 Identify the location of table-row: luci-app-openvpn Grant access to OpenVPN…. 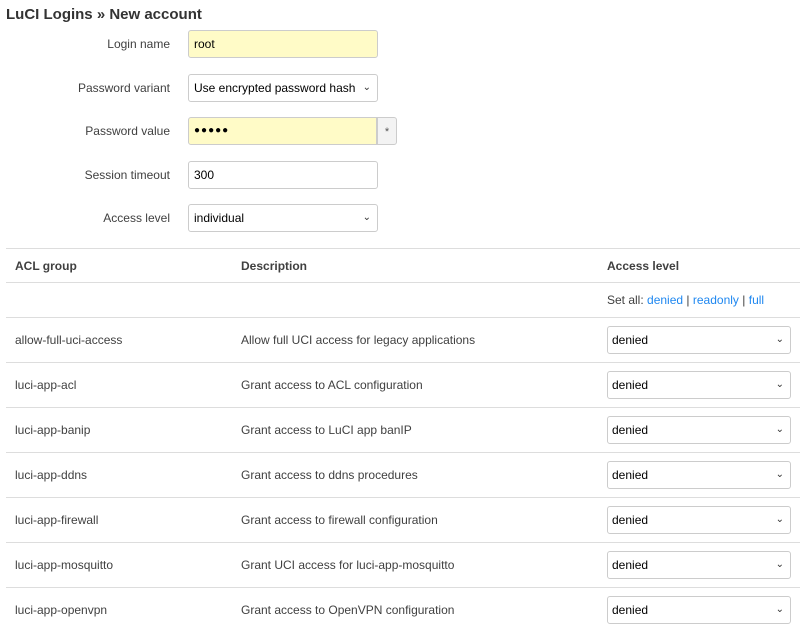
(403, 610).